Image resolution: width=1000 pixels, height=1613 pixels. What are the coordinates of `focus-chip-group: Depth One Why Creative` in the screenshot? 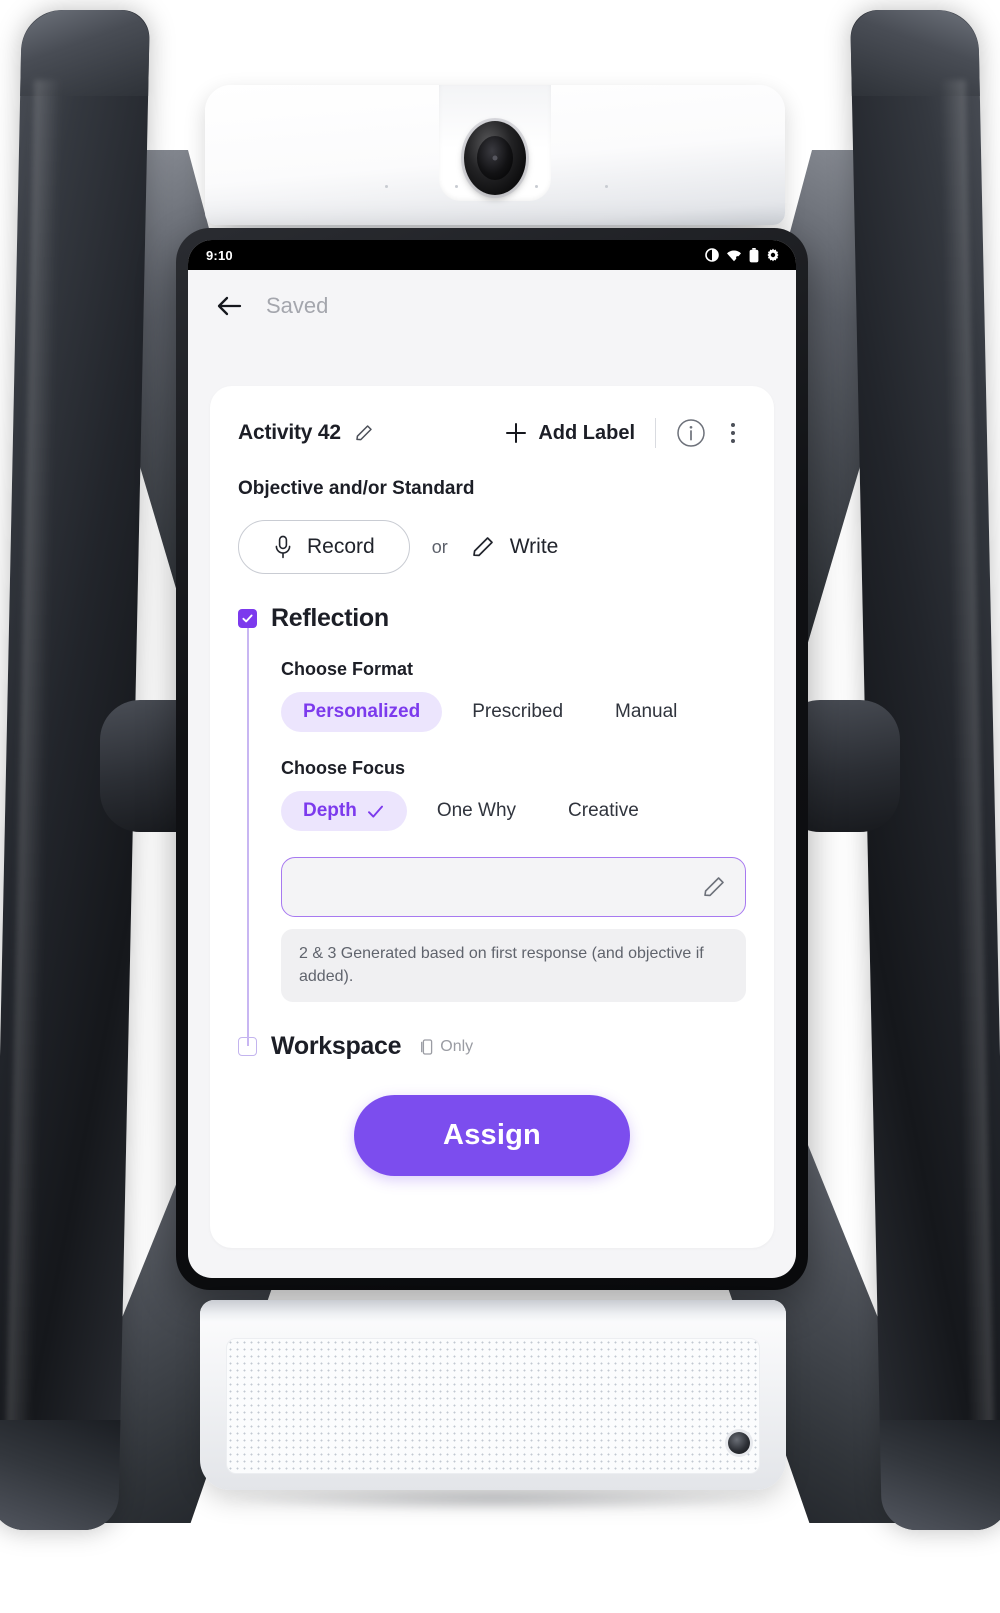 It's located at (513, 811).